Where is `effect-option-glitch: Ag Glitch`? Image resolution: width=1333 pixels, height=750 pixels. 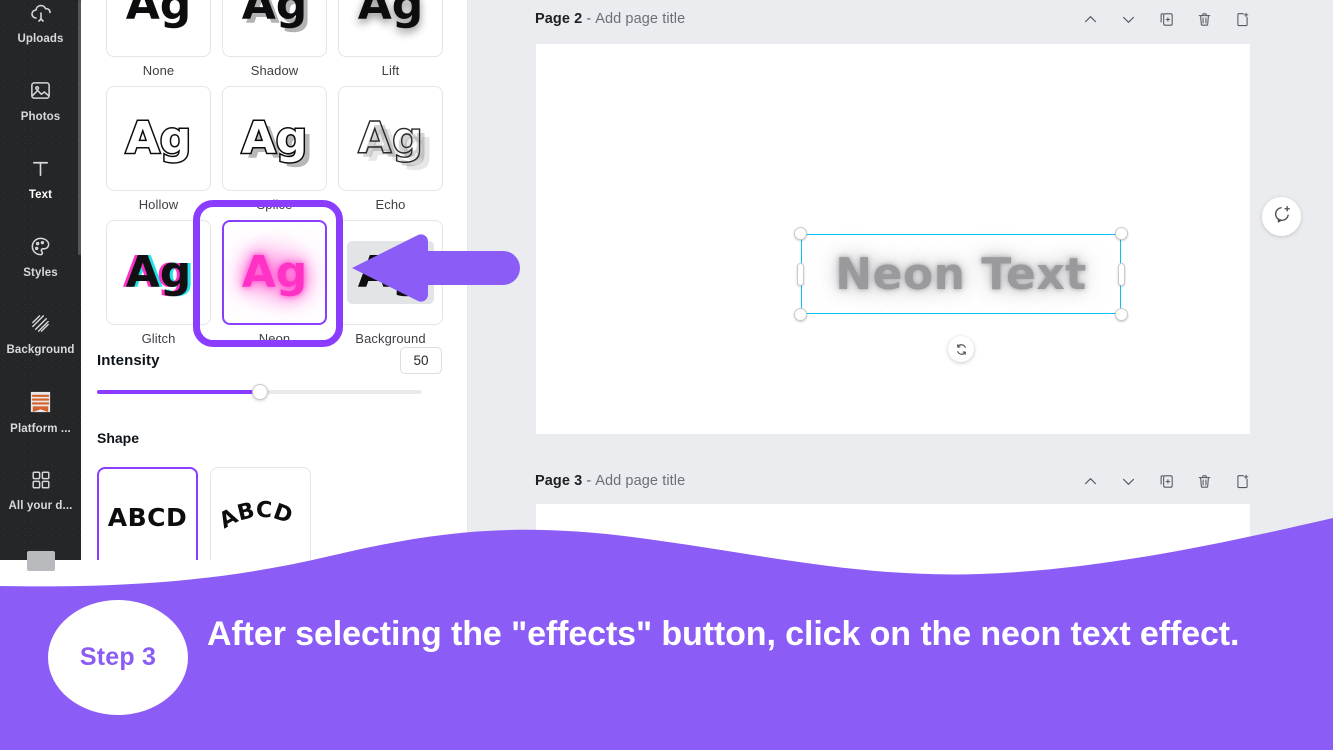
effect-option-glitch: Ag Glitch is located at coordinates (158, 283).